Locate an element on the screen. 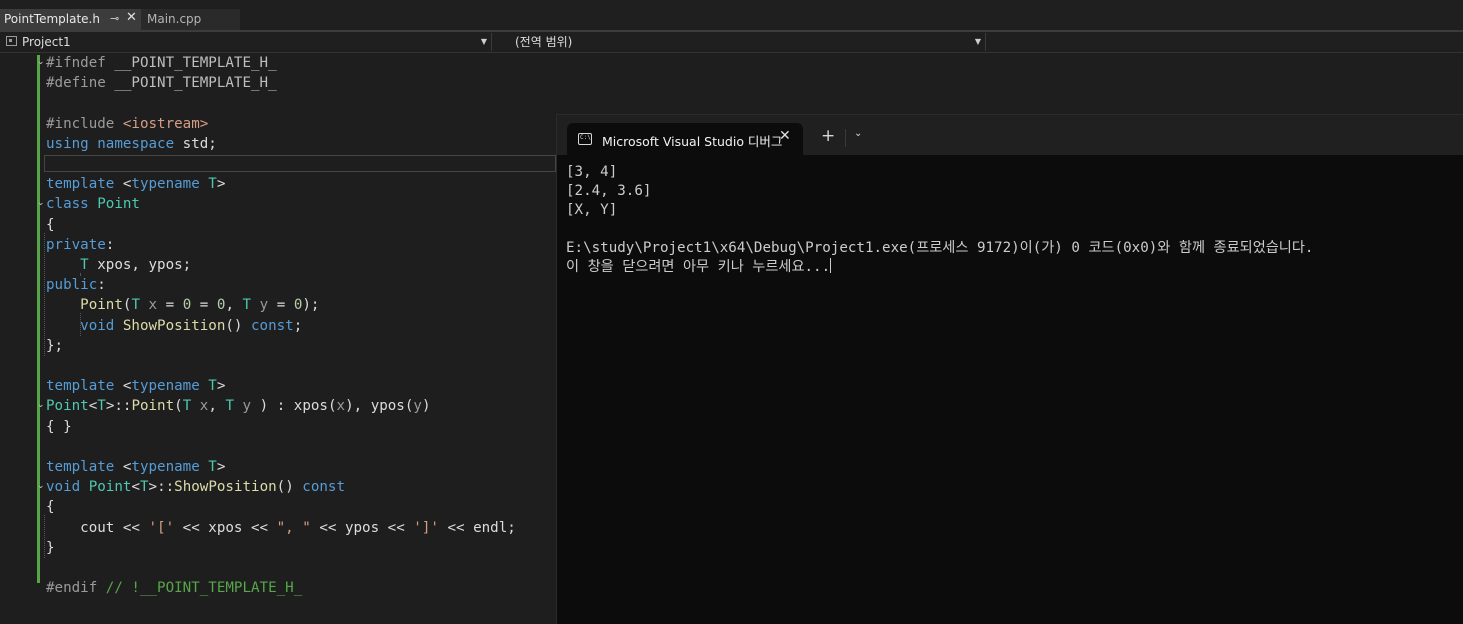 This screenshot has width=1463, height=624. change-tracking-bar is located at coordinates (38, 319).